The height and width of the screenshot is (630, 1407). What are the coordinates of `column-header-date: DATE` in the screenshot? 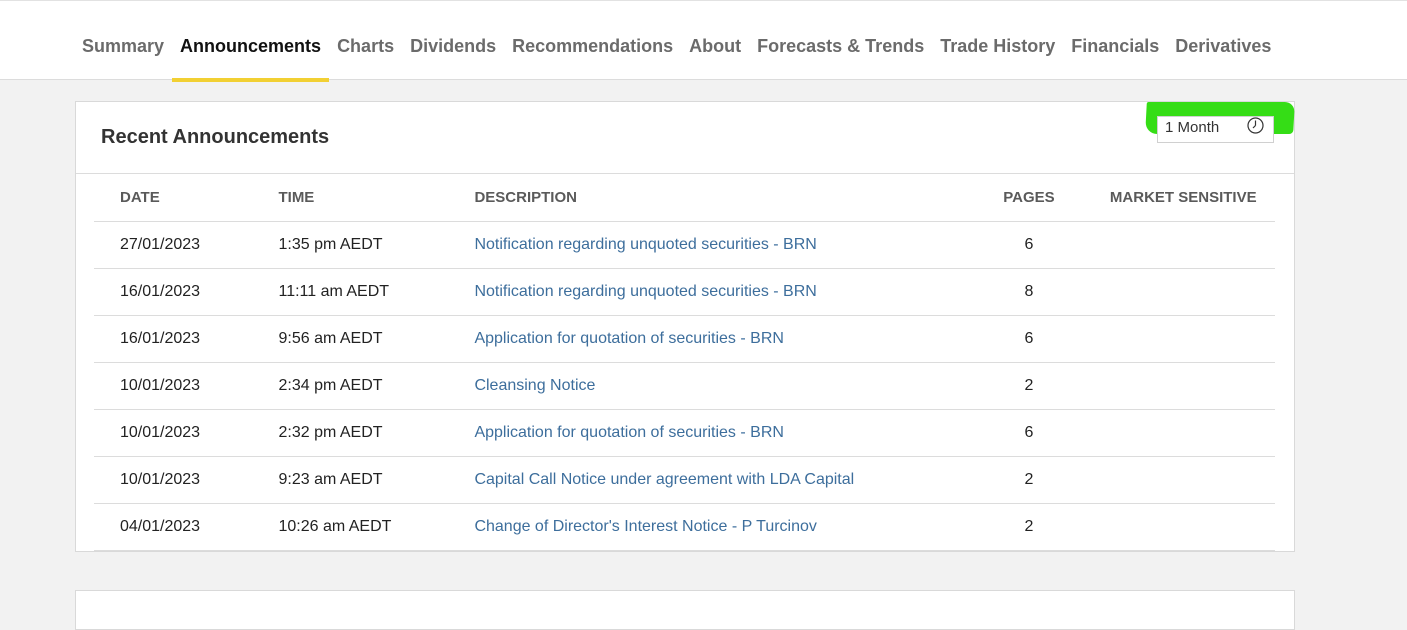 It's located at (186, 198).